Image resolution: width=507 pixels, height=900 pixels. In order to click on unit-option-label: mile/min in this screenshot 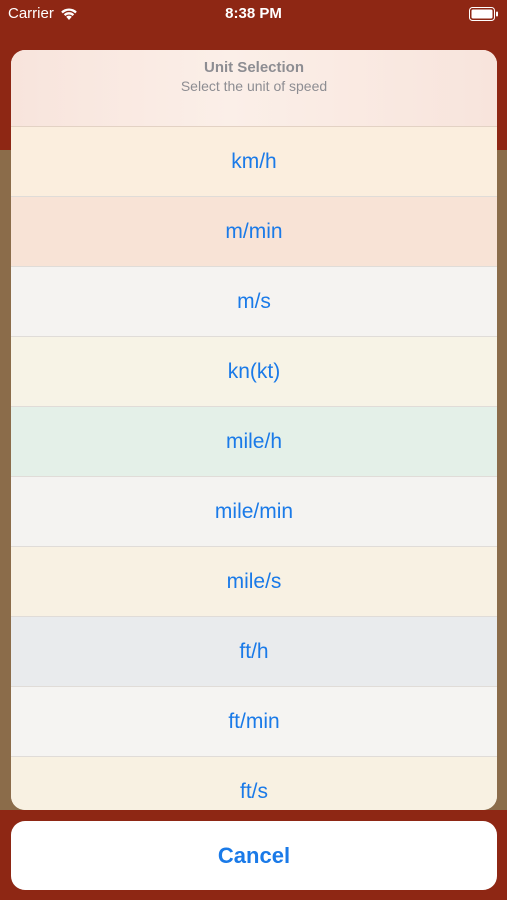, I will do `click(254, 511)`.